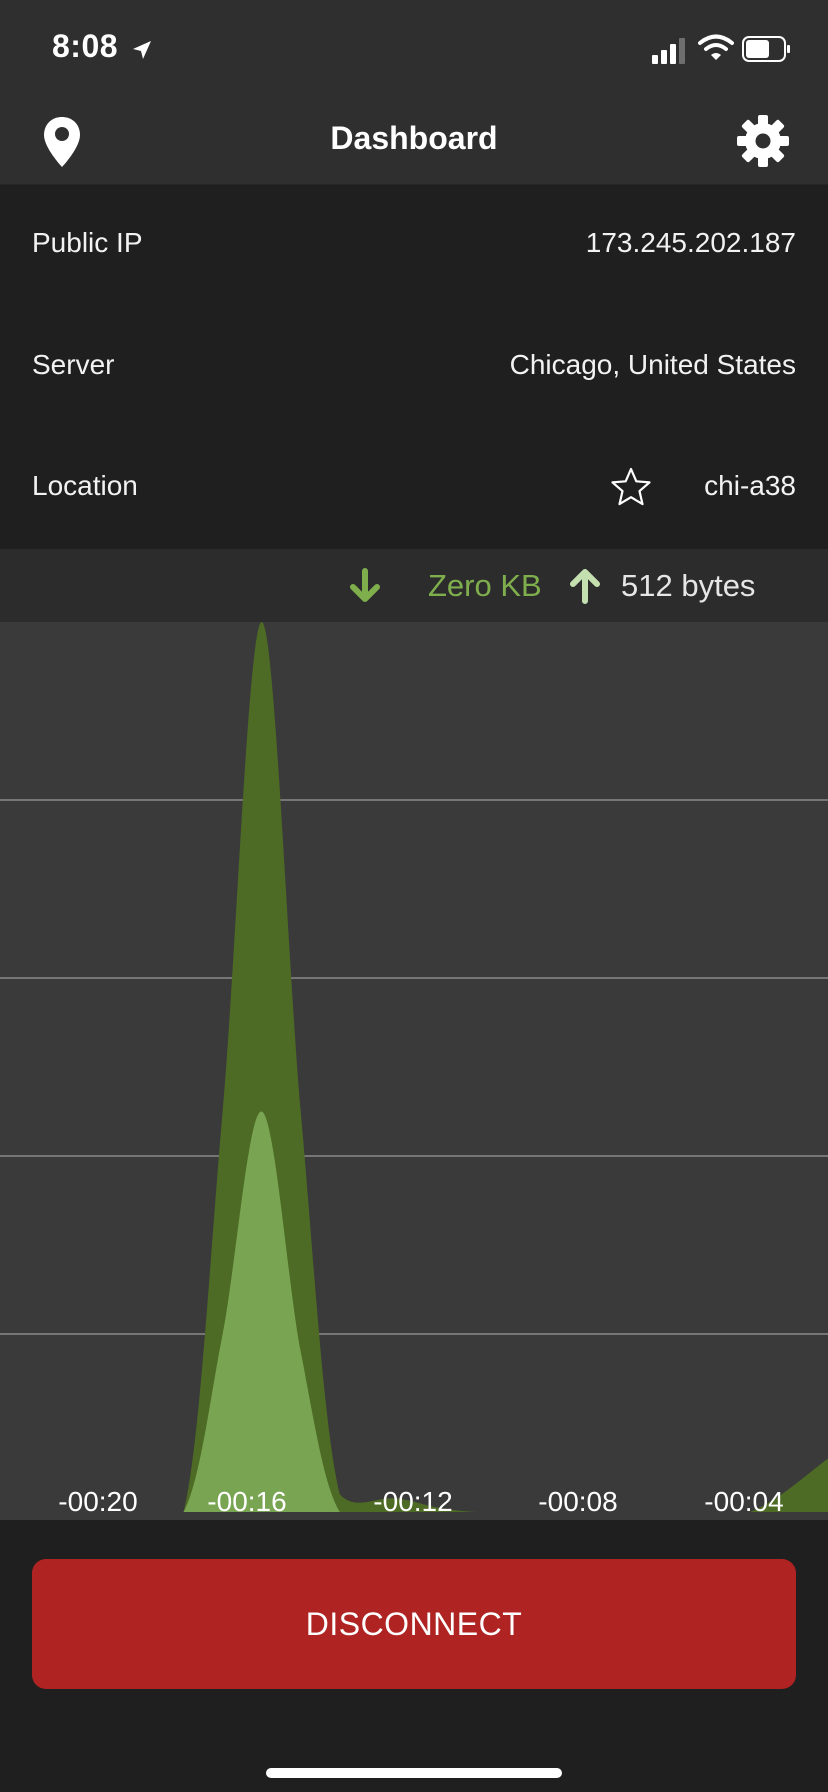  What do you see at coordinates (585, 586) in the screenshot?
I see `upload-arrow-icon` at bounding box center [585, 586].